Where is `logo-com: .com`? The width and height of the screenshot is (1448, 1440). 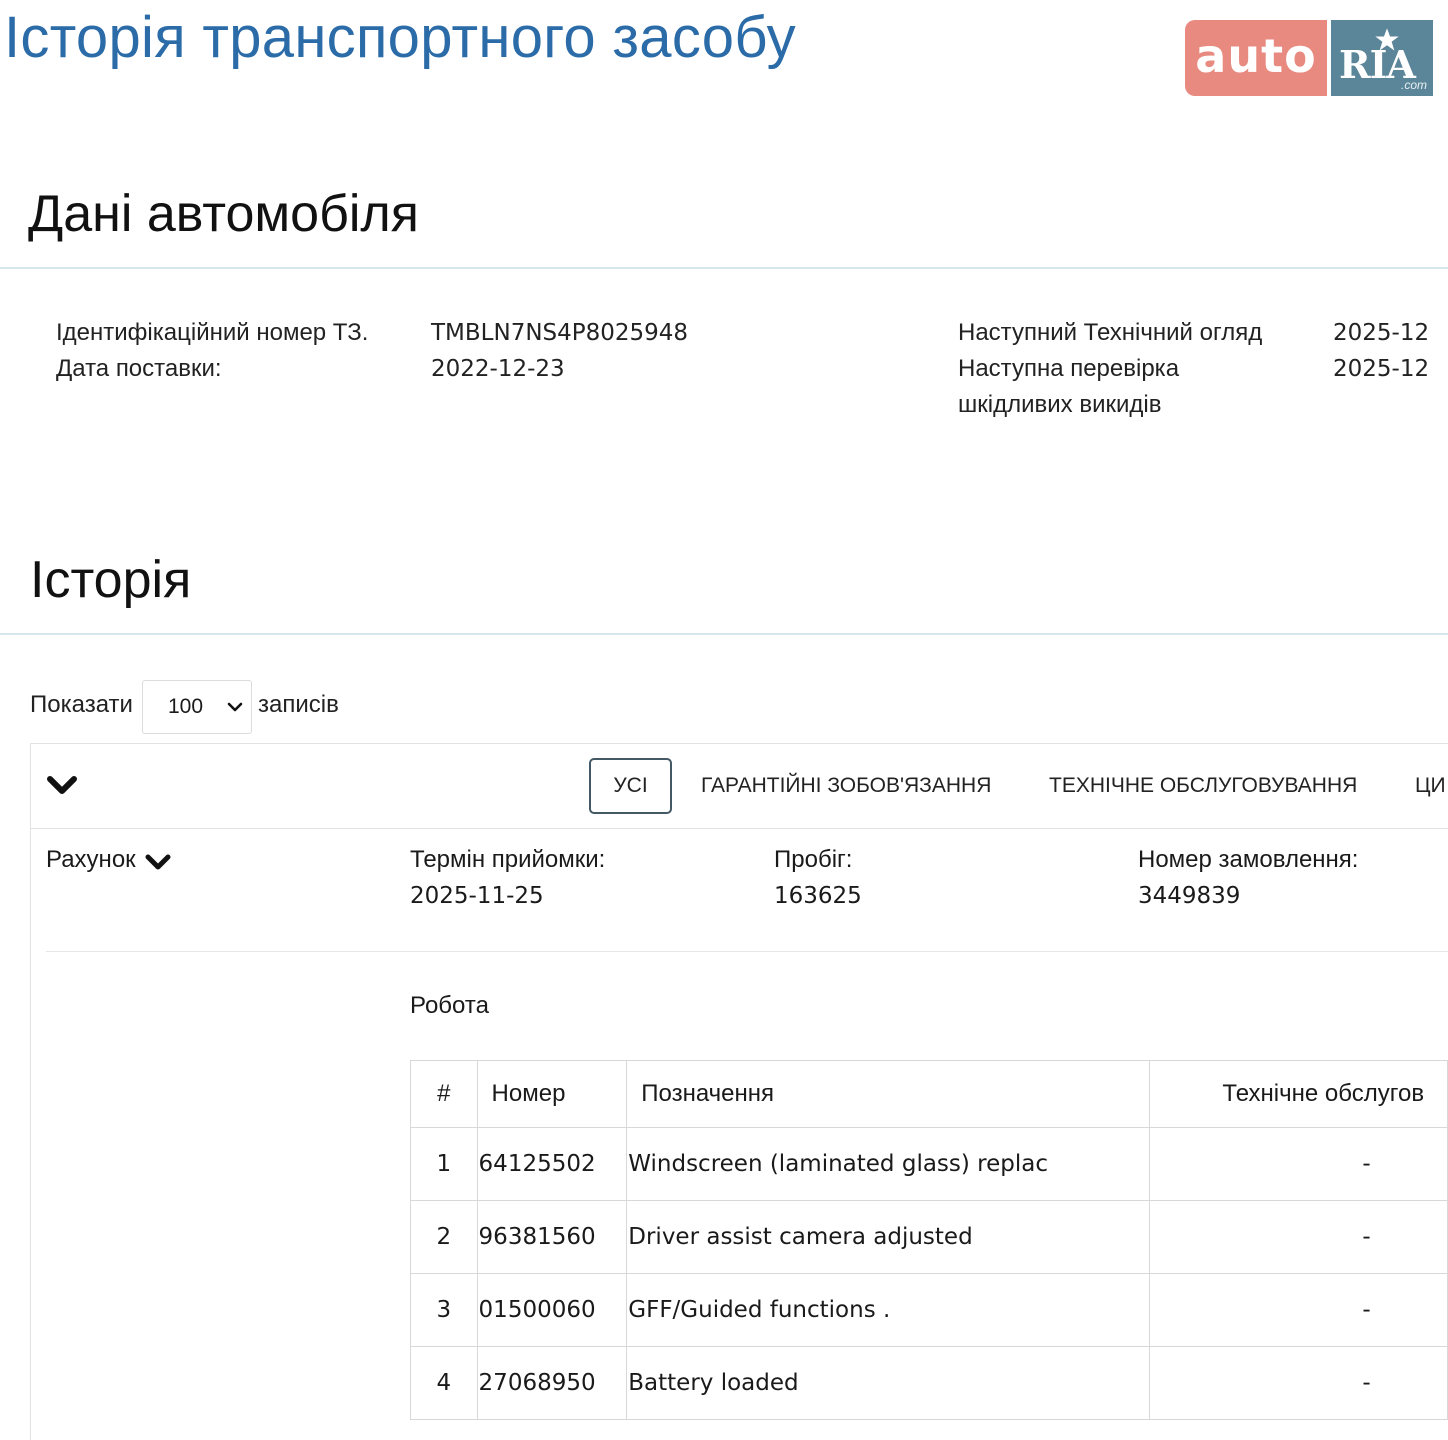 logo-com: .com is located at coordinates (1413, 85).